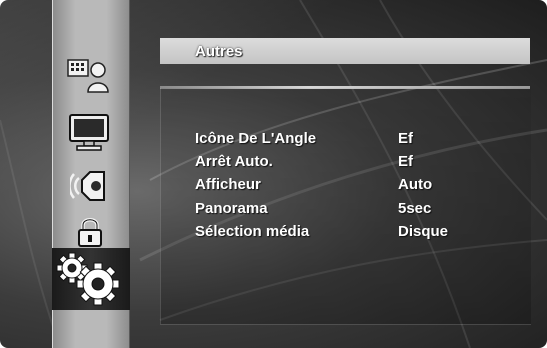 The image size is (547, 348). I want to click on setting-value: Disque, so click(423, 232).